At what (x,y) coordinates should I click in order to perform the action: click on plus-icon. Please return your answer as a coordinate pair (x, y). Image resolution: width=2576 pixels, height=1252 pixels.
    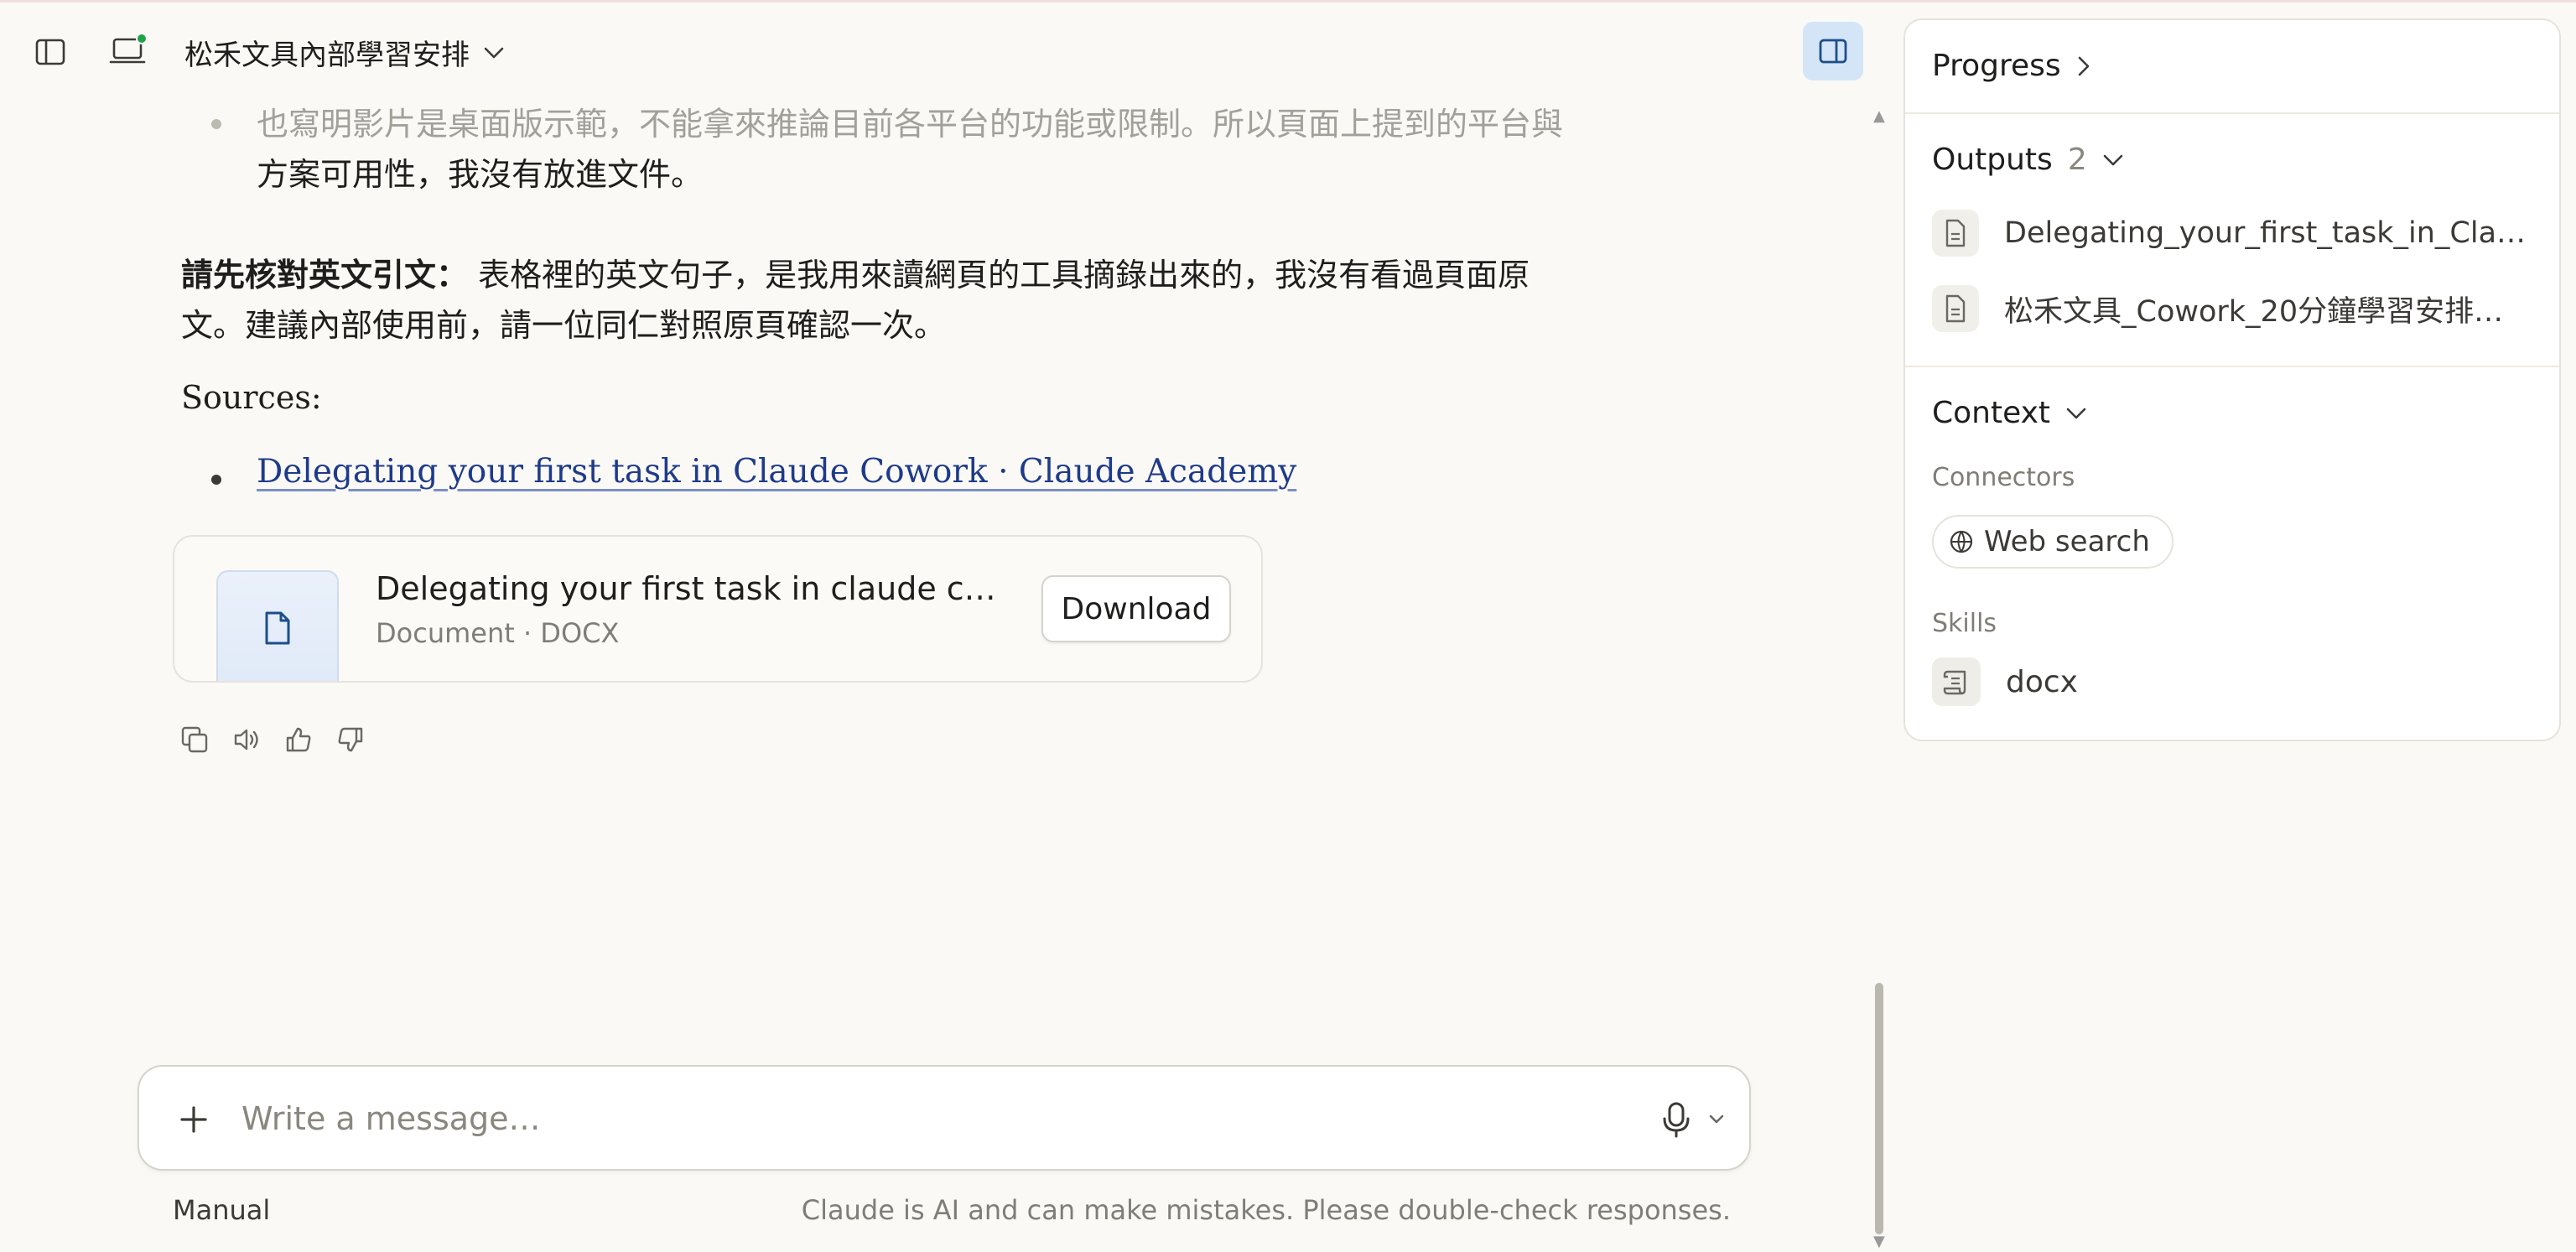
    Looking at the image, I should click on (194, 1119).